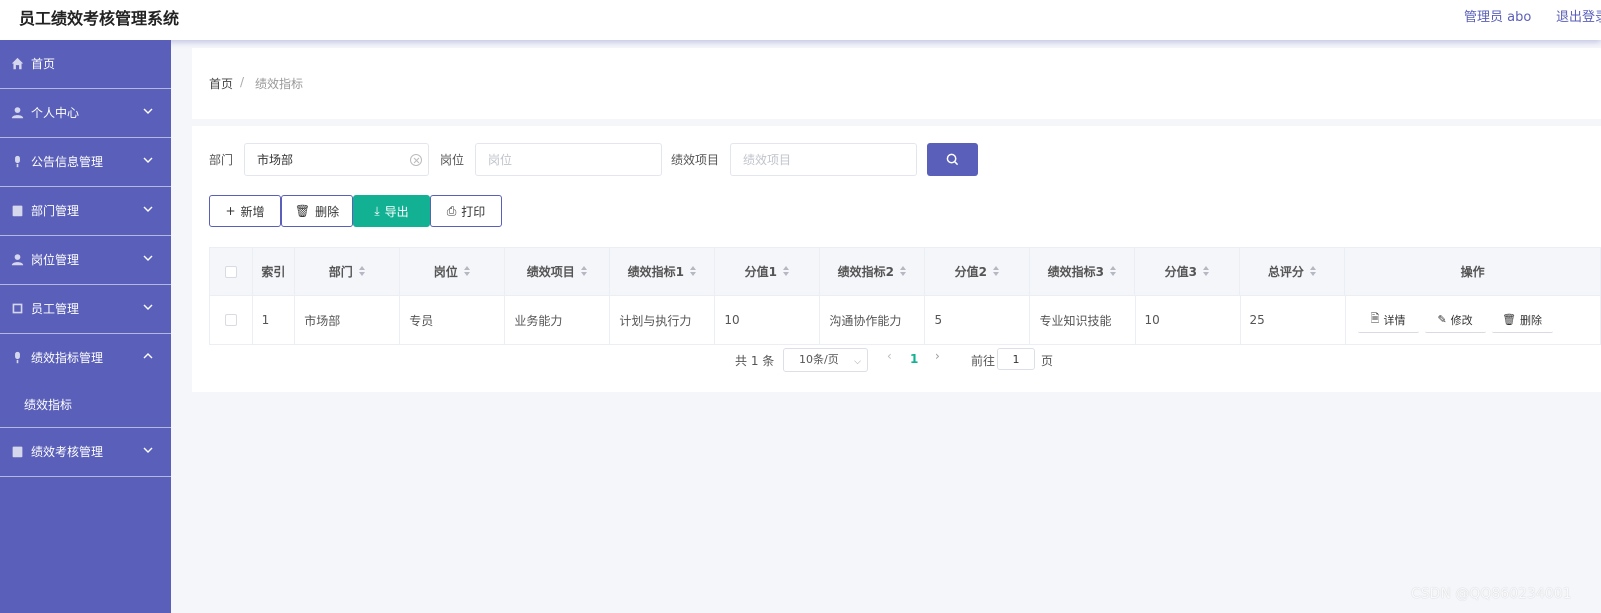 The image size is (1601, 613). Describe the element at coordinates (1016, 359) in the screenshot. I see `goto-page-input` at that location.